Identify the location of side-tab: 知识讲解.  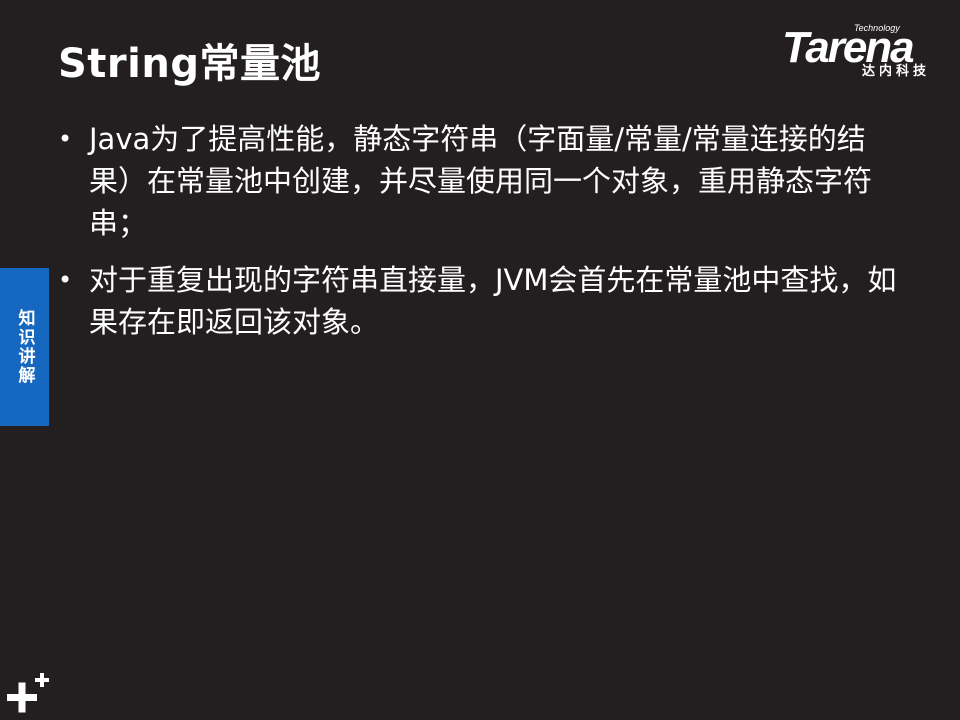
(24, 347).